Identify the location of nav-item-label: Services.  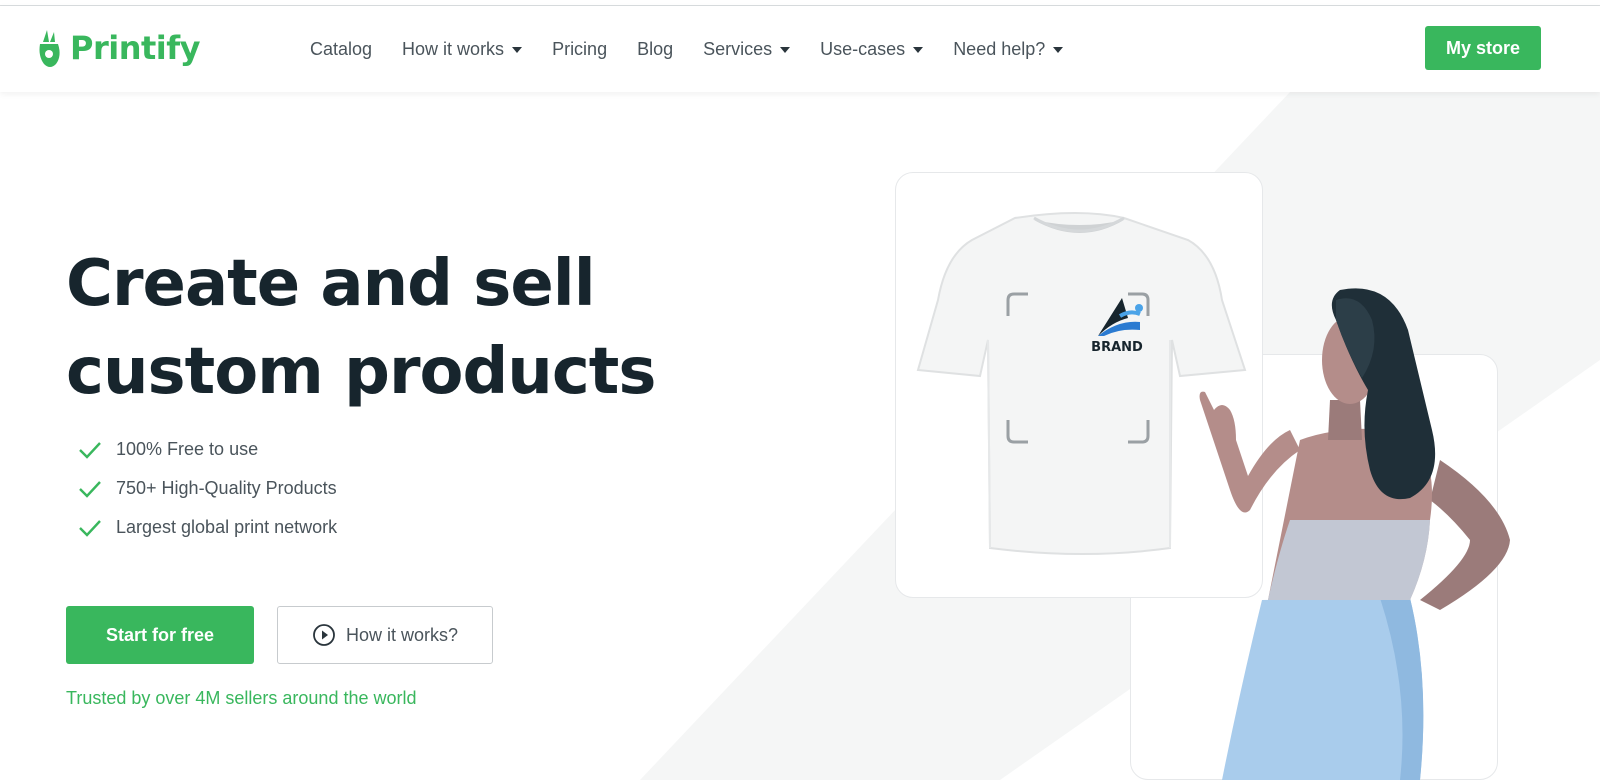
(738, 48).